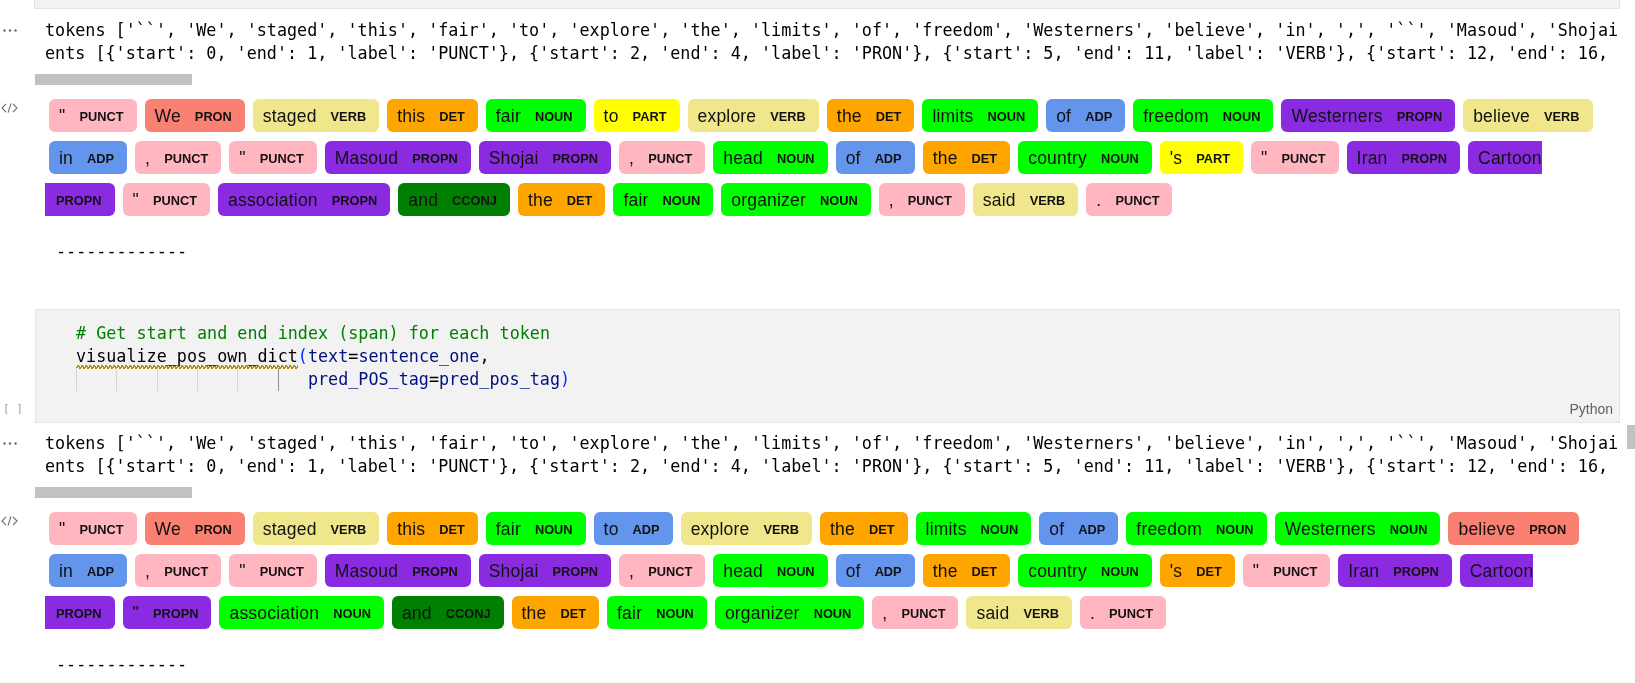  What do you see at coordinates (743, 570) in the screenshot?
I see `token-text: head` at bounding box center [743, 570].